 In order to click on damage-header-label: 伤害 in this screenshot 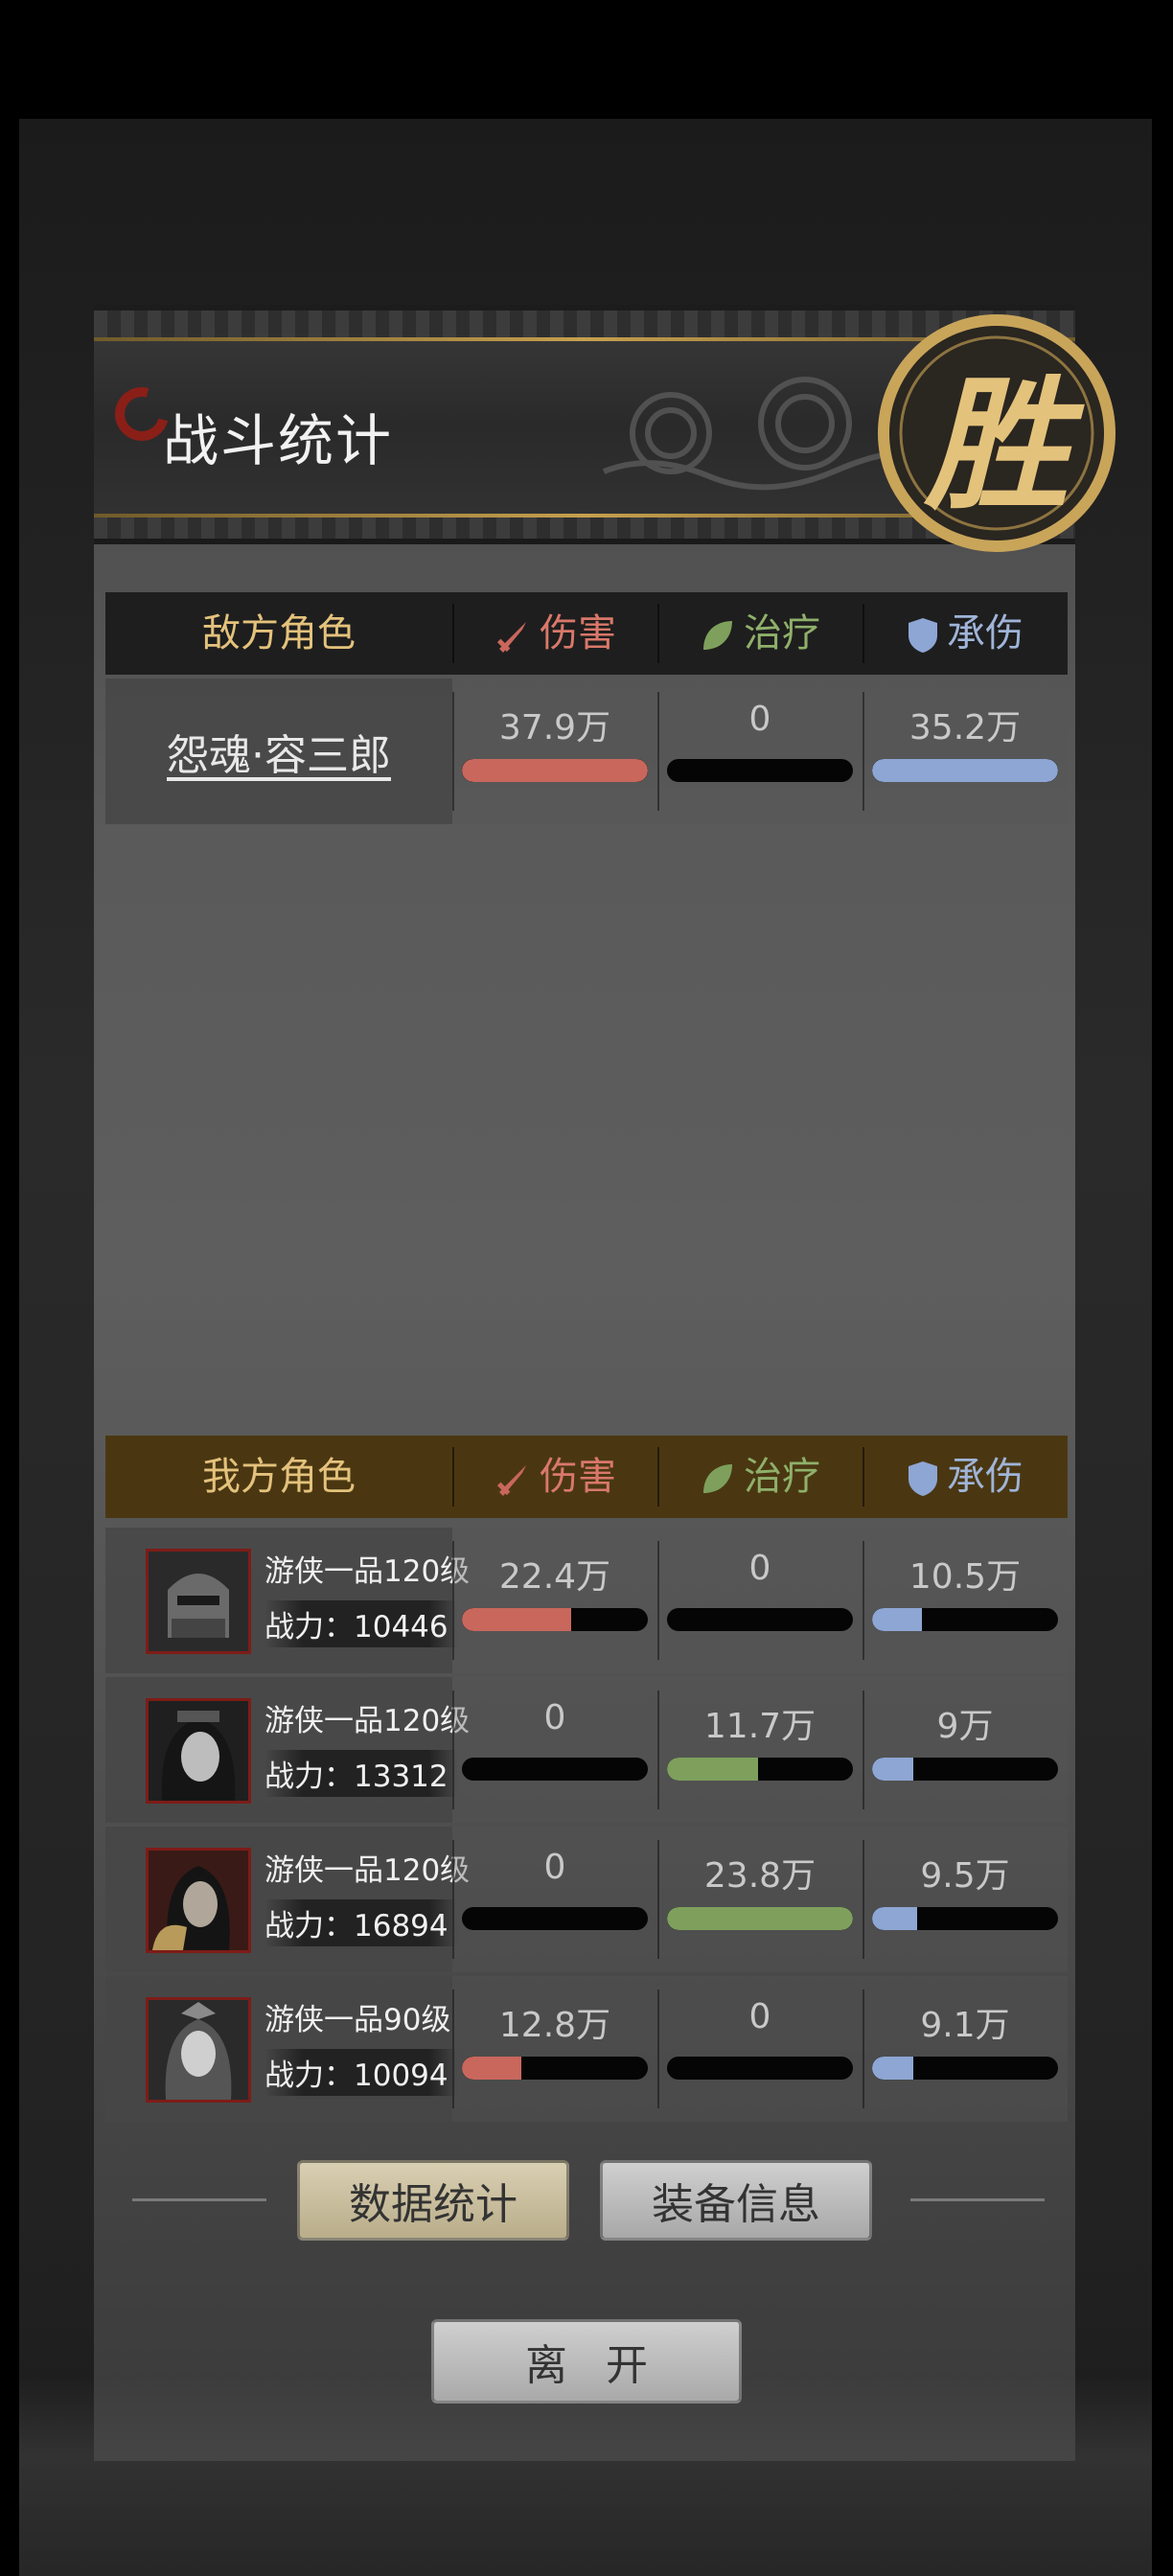, I will do `click(578, 633)`.